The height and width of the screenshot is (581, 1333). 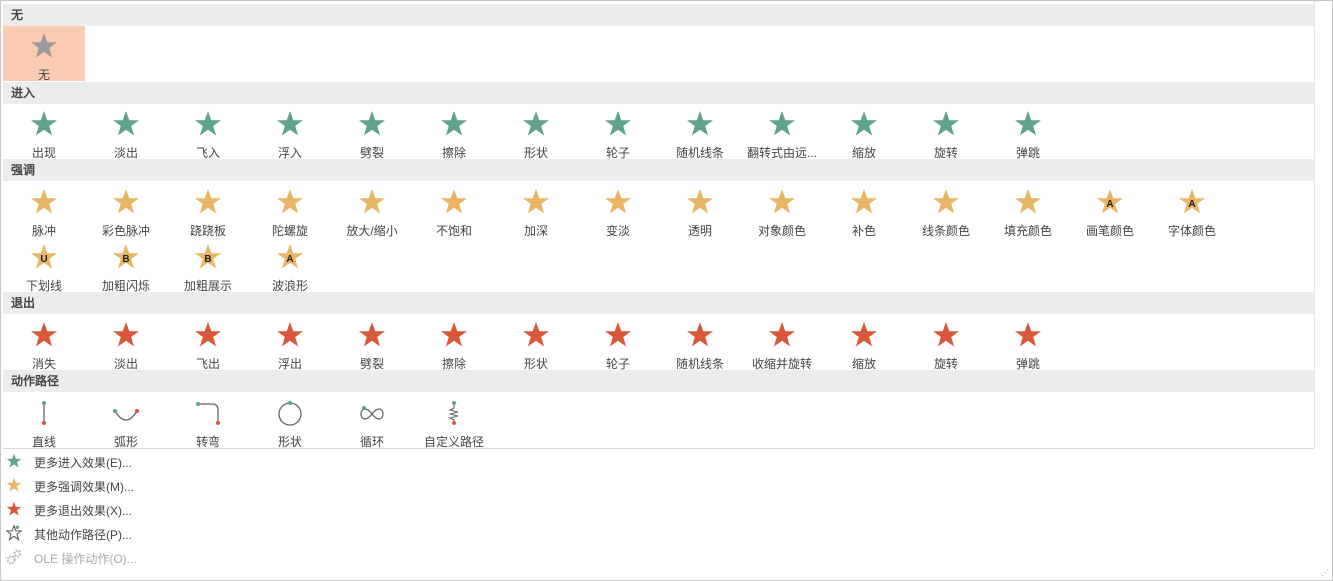 What do you see at coordinates (126, 210) in the screenshot?
I see `effect-item: 彩色脉冲` at bounding box center [126, 210].